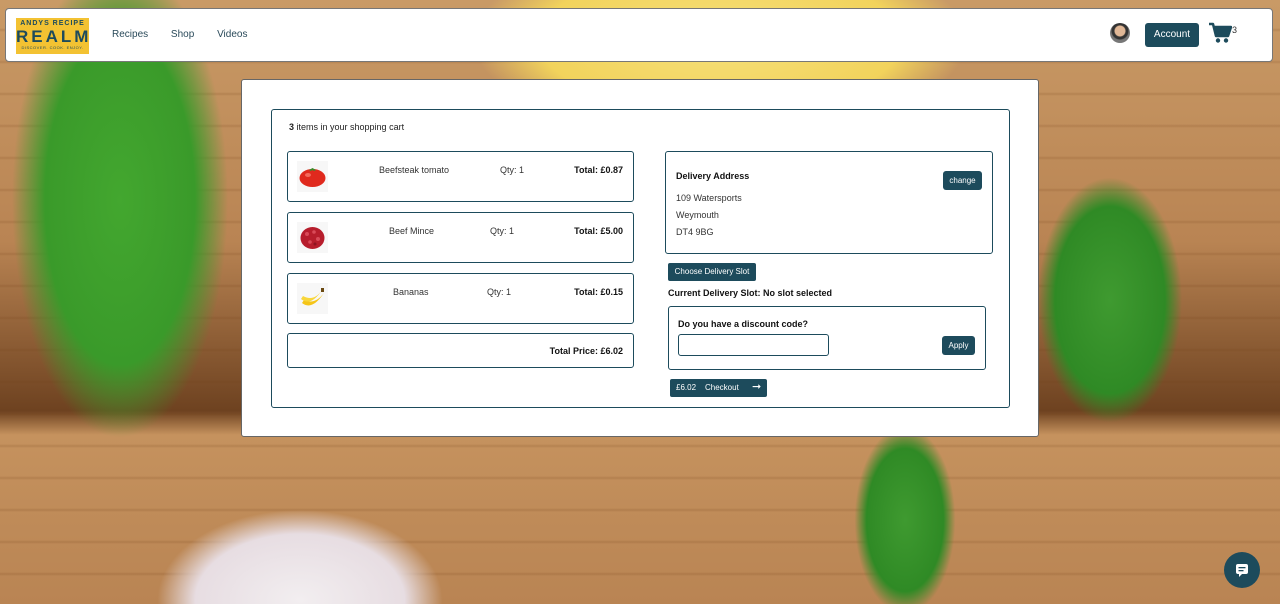 The width and height of the screenshot is (1280, 604). I want to click on choose-delivery-slot-button: Choose Delivery Slot, so click(712, 272).